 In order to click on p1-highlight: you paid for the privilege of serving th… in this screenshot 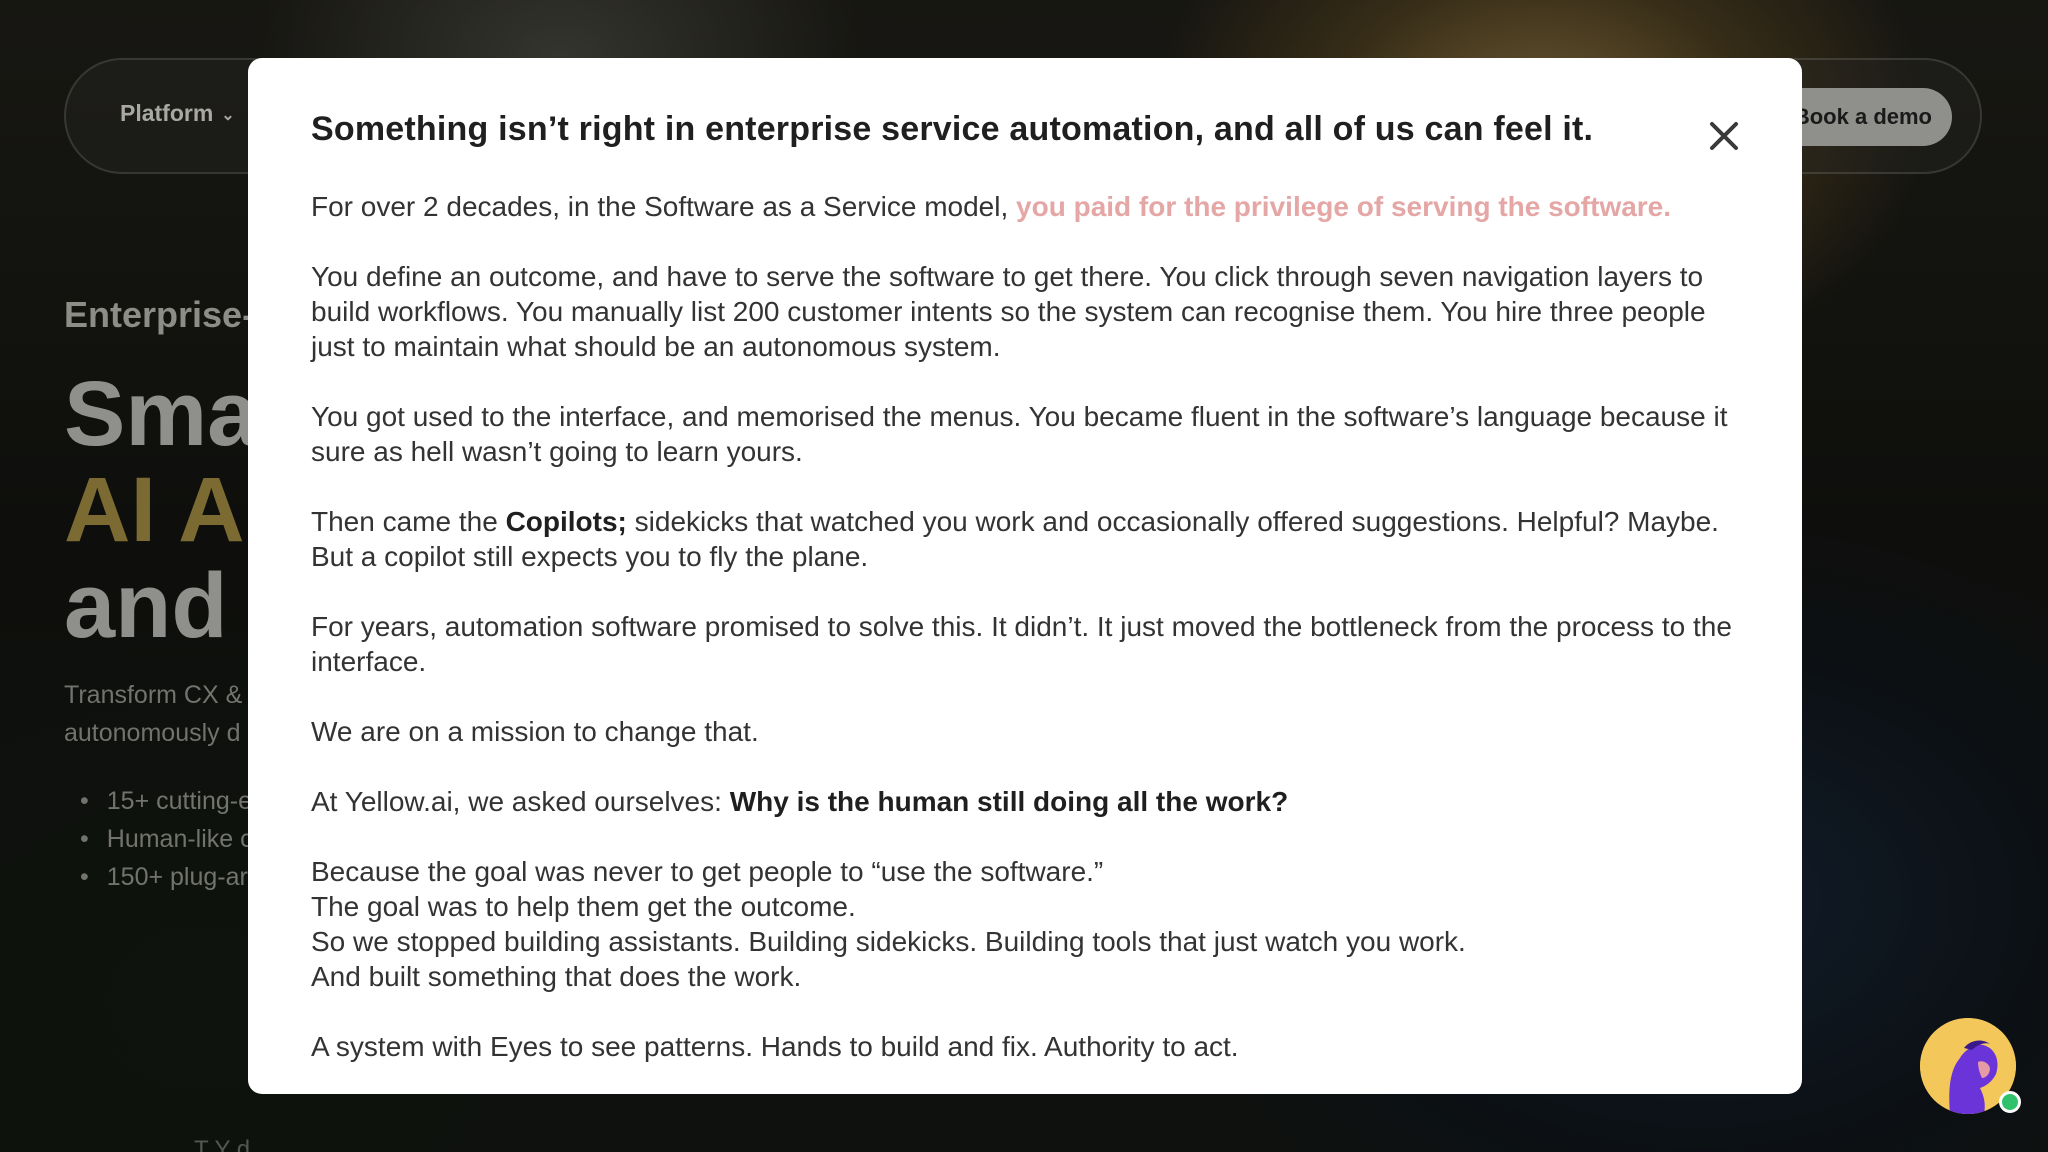, I will do `click(1344, 206)`.